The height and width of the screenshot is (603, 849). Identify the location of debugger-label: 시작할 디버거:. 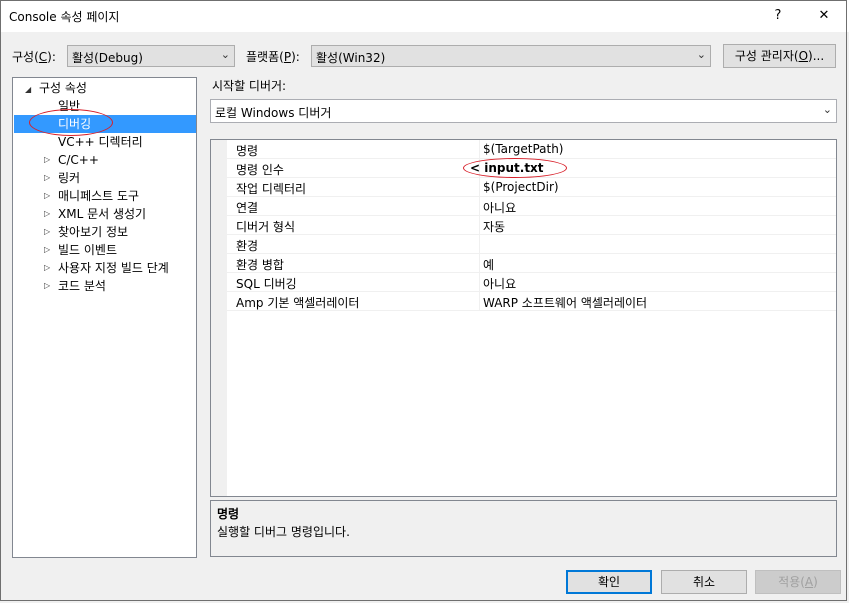
(249, 86).